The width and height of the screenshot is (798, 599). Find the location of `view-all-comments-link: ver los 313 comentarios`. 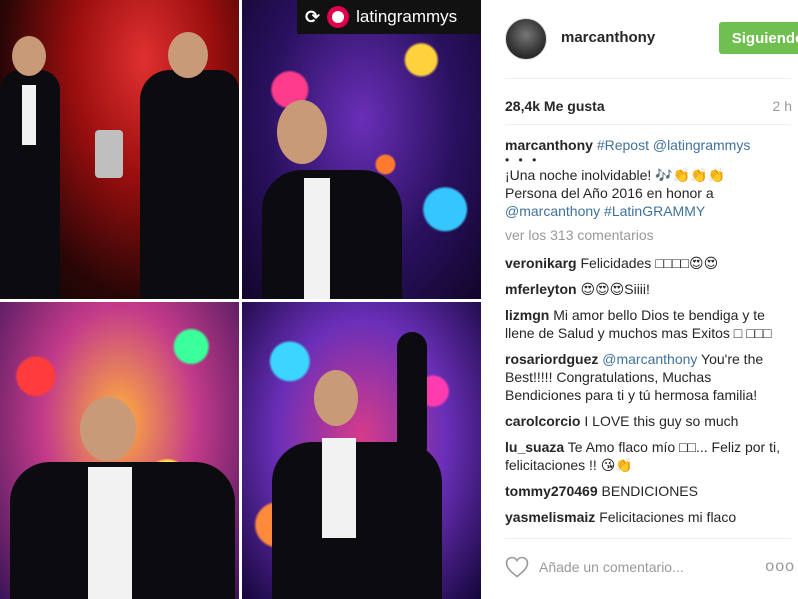

view-all-comments-link: ver los 313 comentarios is located at coordinates (645, 235).